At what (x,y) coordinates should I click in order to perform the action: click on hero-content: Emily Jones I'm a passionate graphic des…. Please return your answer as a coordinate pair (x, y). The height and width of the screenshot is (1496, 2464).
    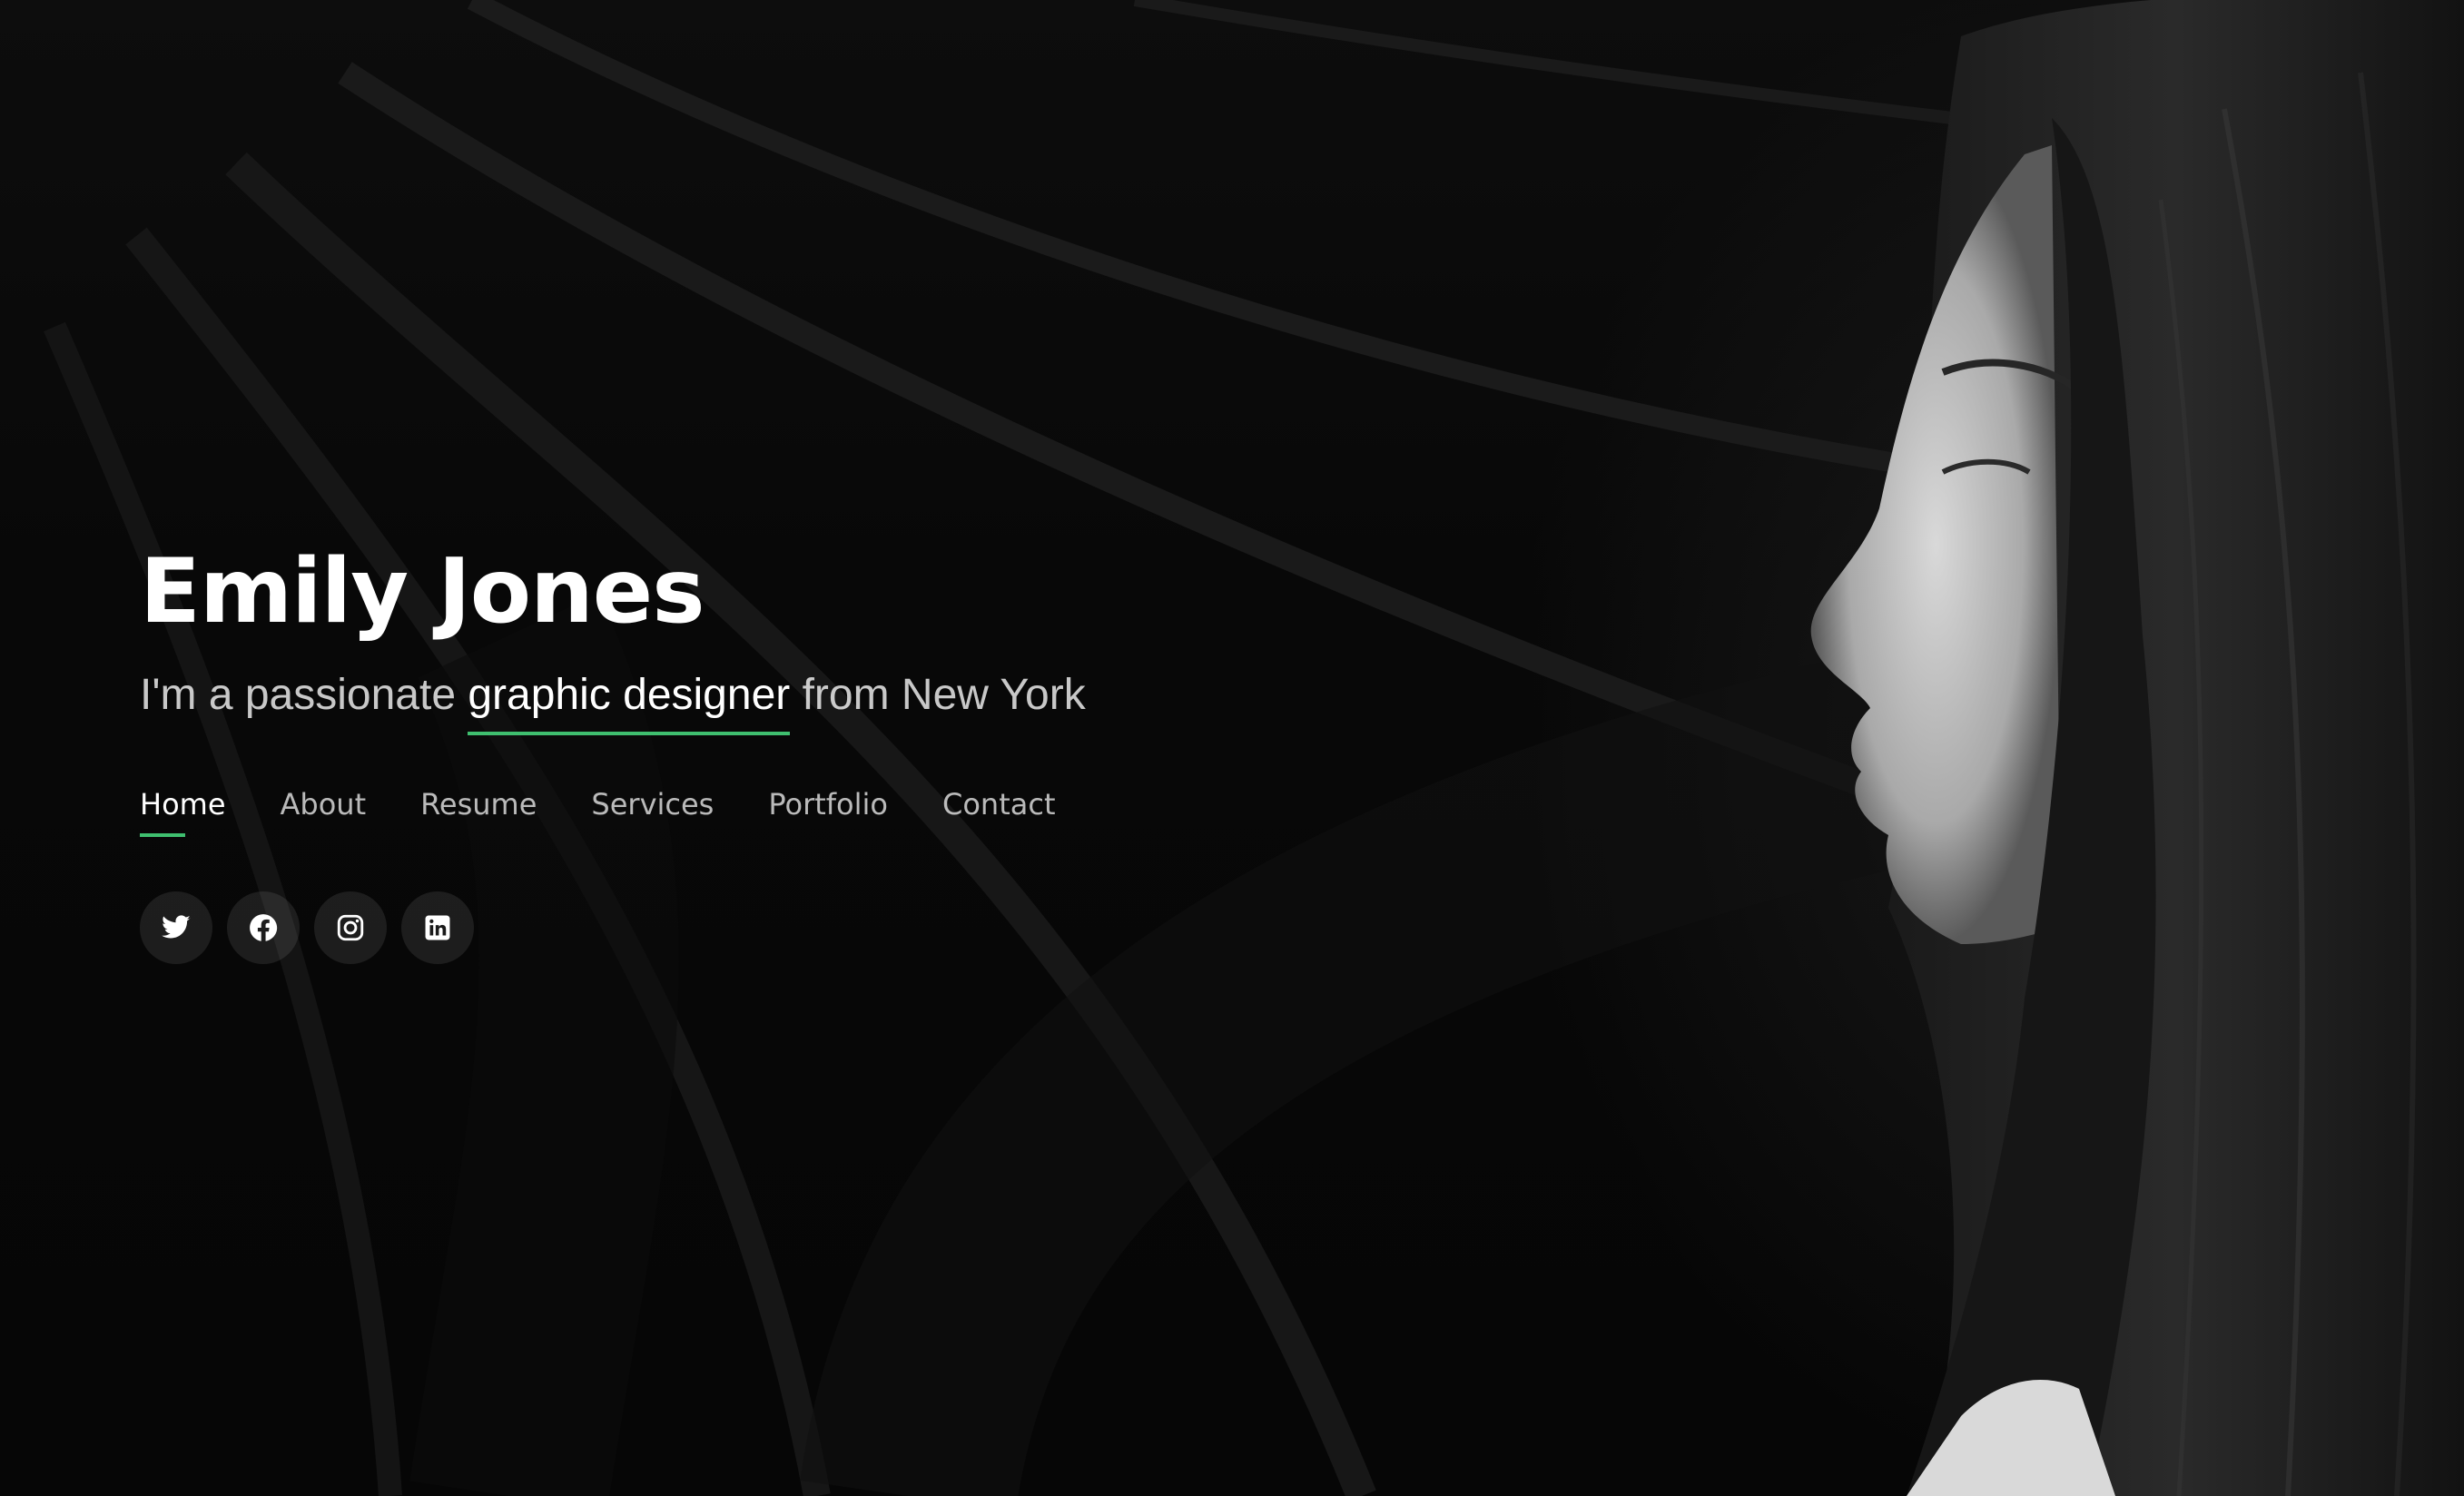
    Looking at the image, I should click on (775, 750).